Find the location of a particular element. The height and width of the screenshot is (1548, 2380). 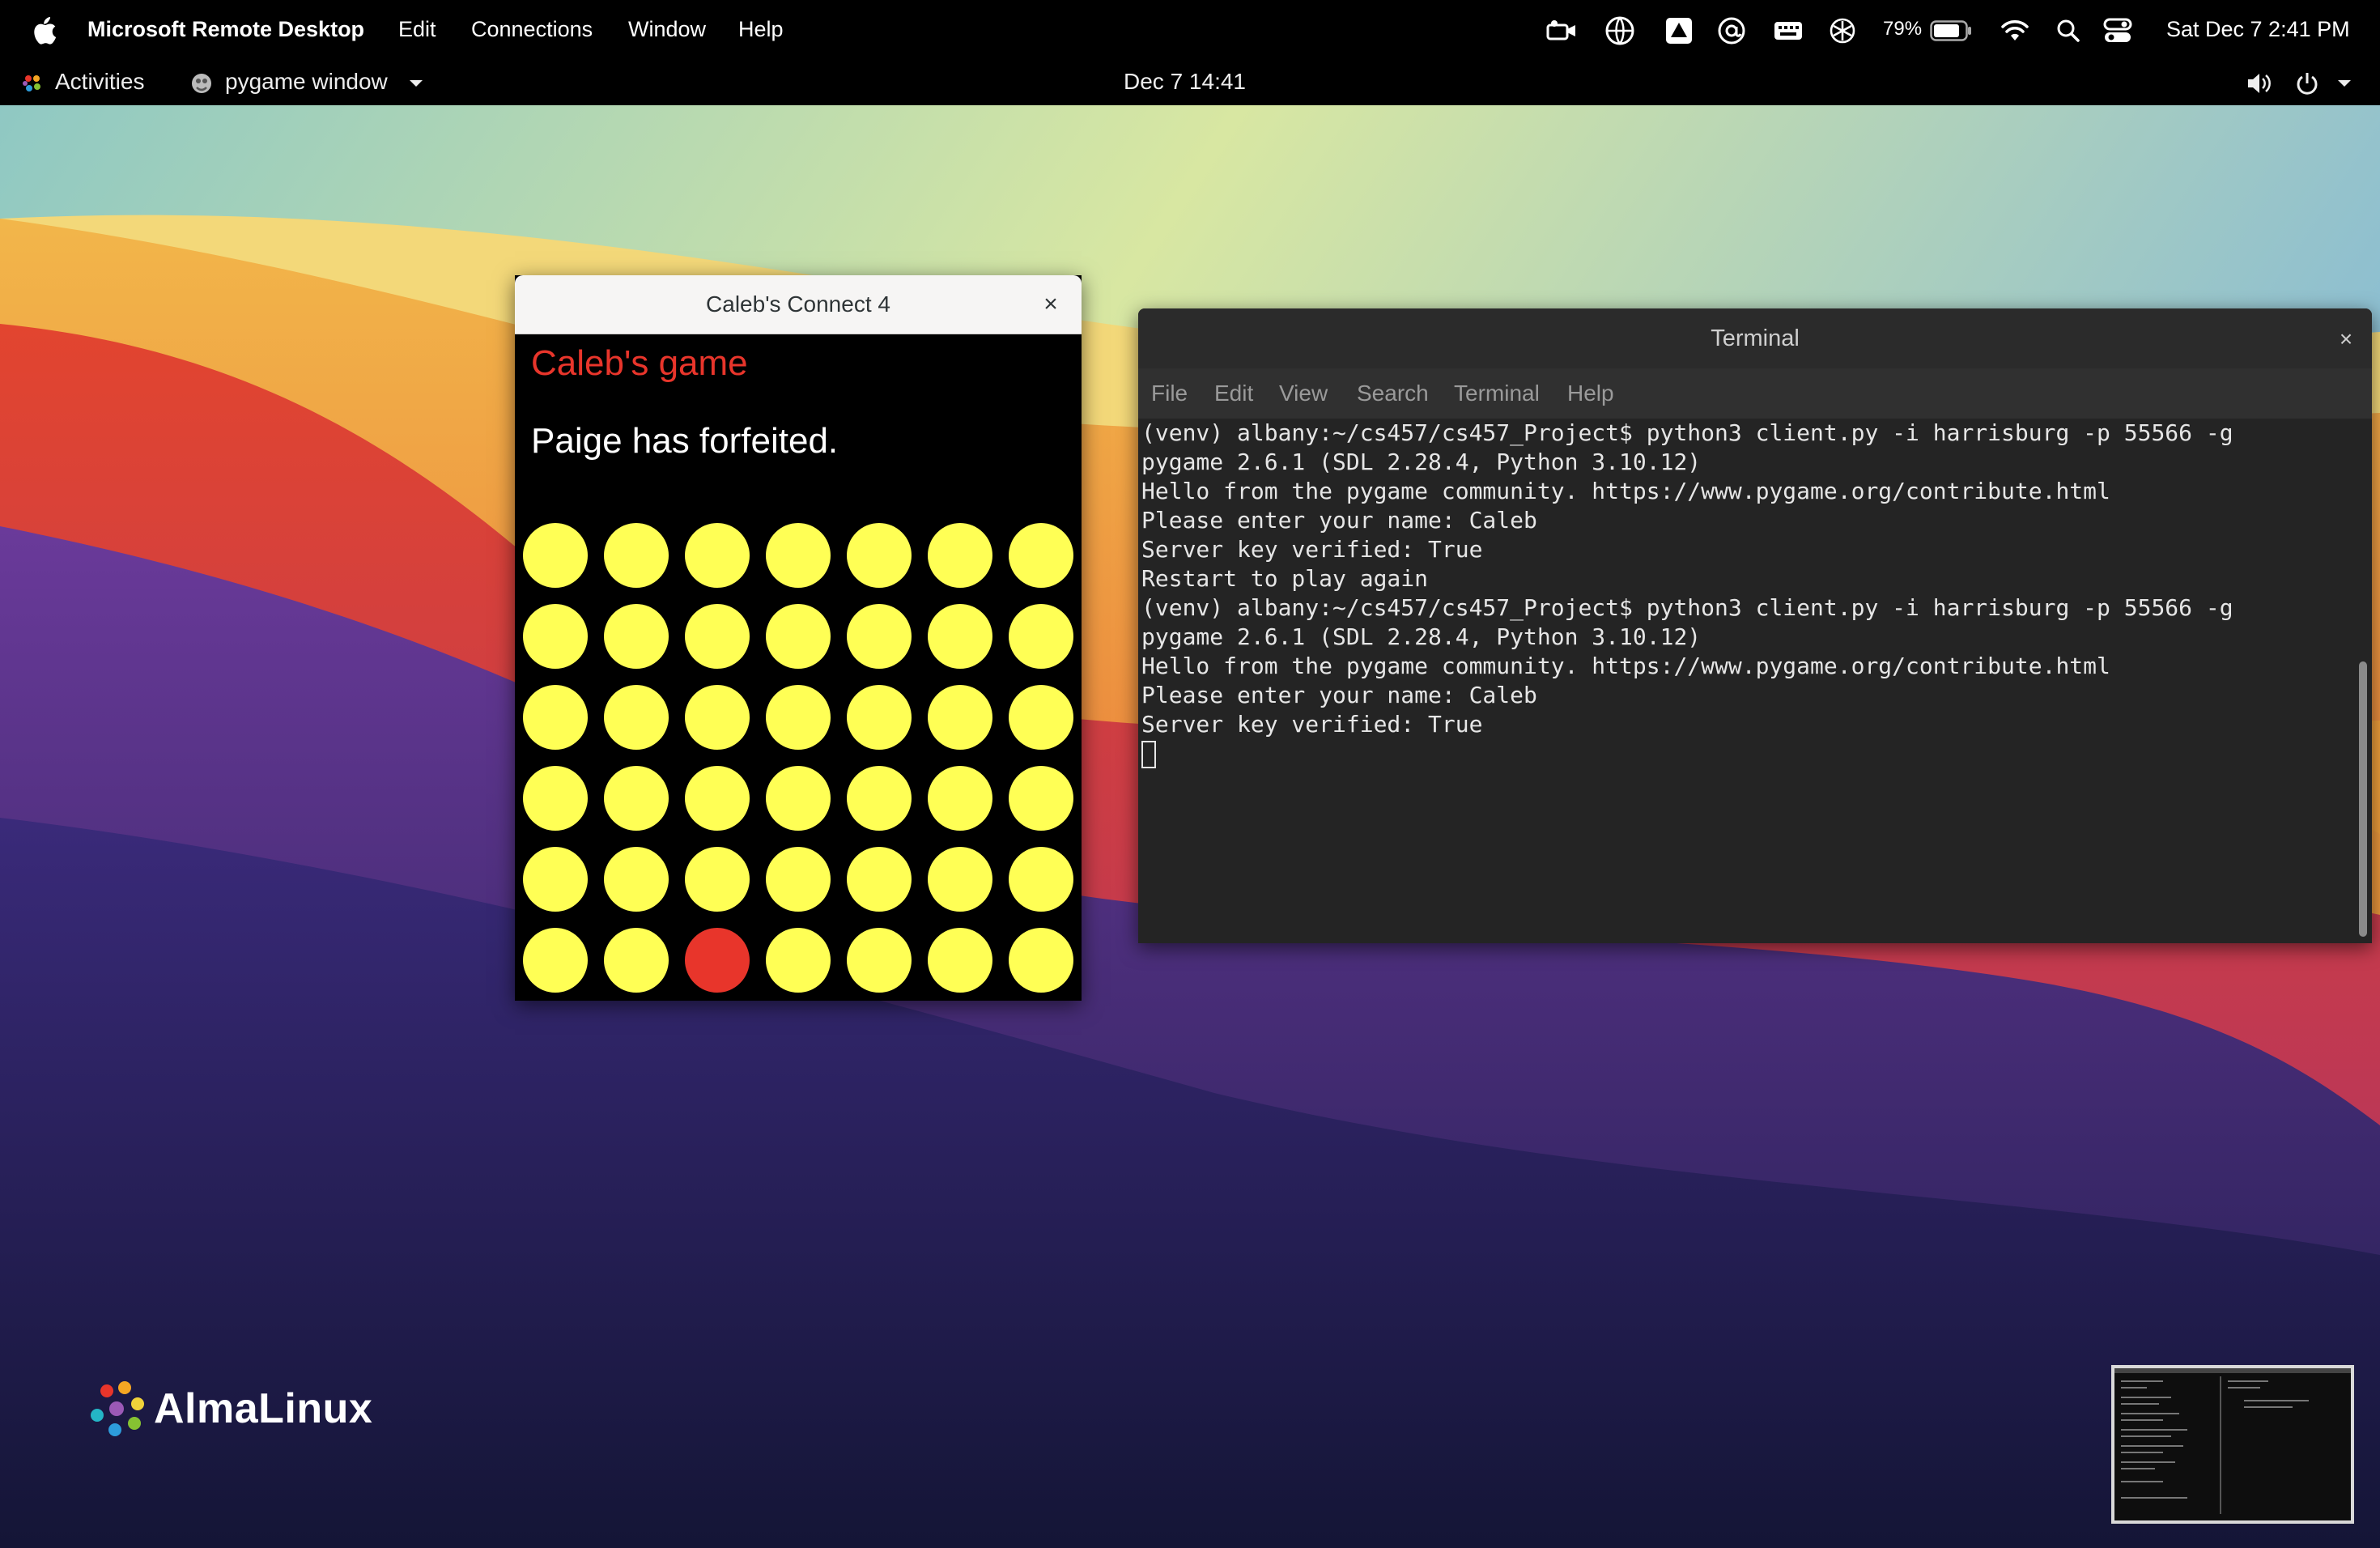

at-sign-icon is located at coordinates (1731, 29).